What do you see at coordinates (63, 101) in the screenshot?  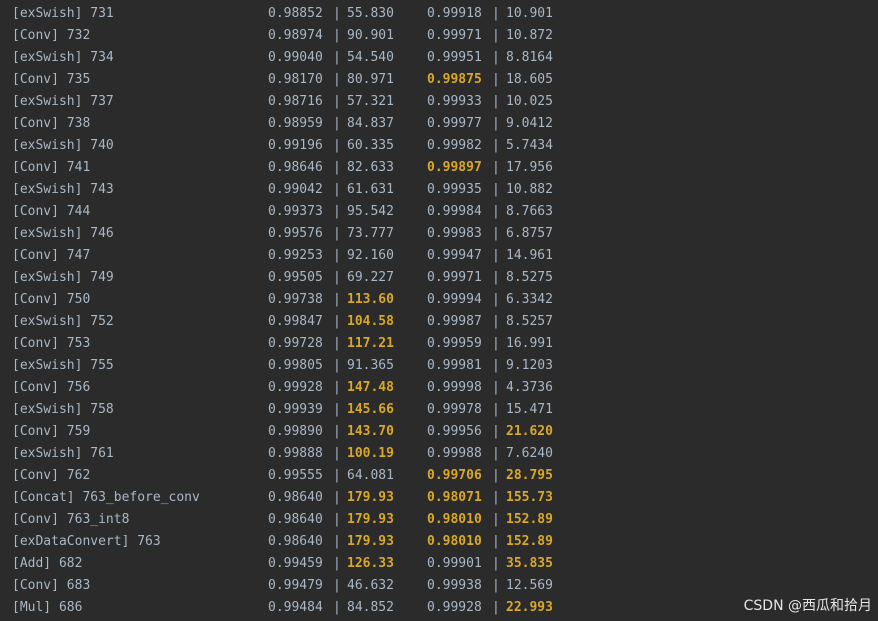 I see `layer-name: [exSwish] 737` at bounding box center [63, 101].